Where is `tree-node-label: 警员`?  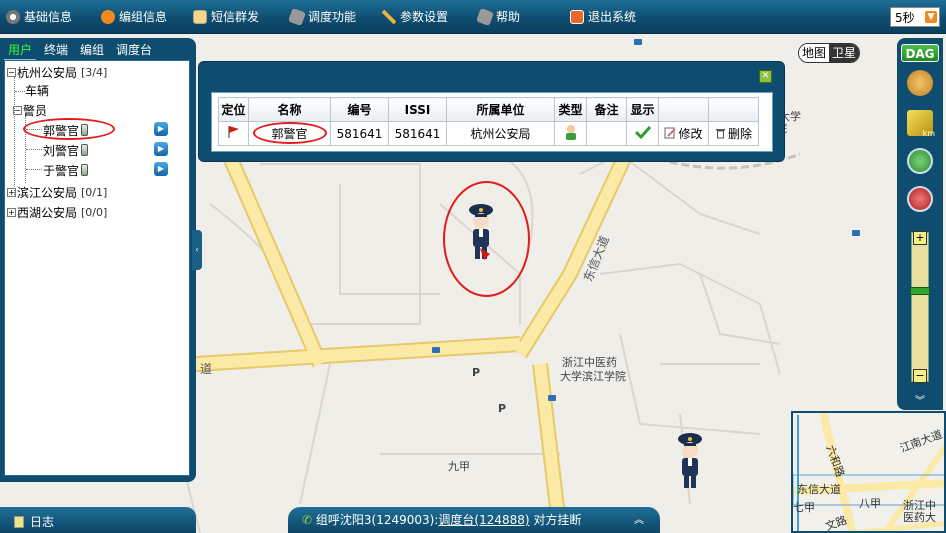
tree-node-label: 警员 is located at coordinates (35, 110).